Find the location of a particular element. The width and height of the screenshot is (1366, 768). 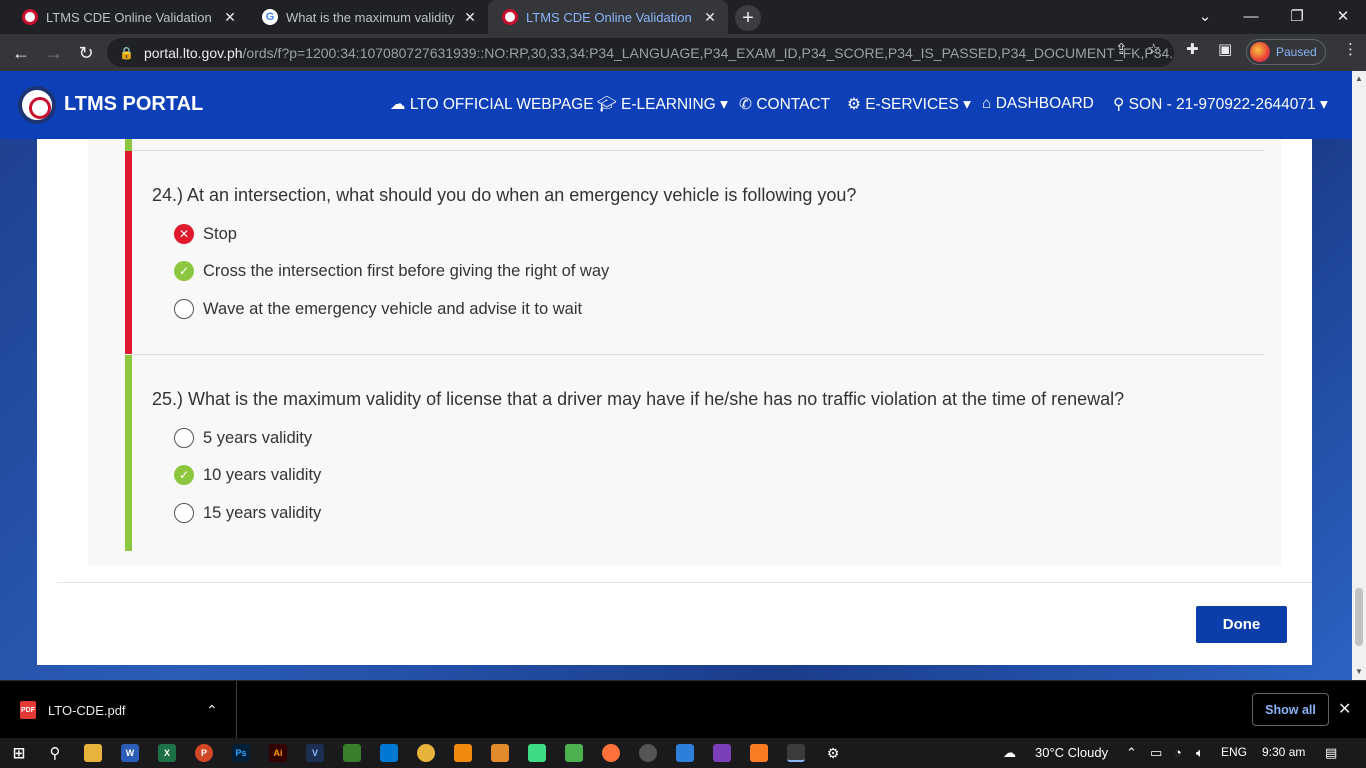

illustrator-icon: Ai is located at coordinates (278, 753).